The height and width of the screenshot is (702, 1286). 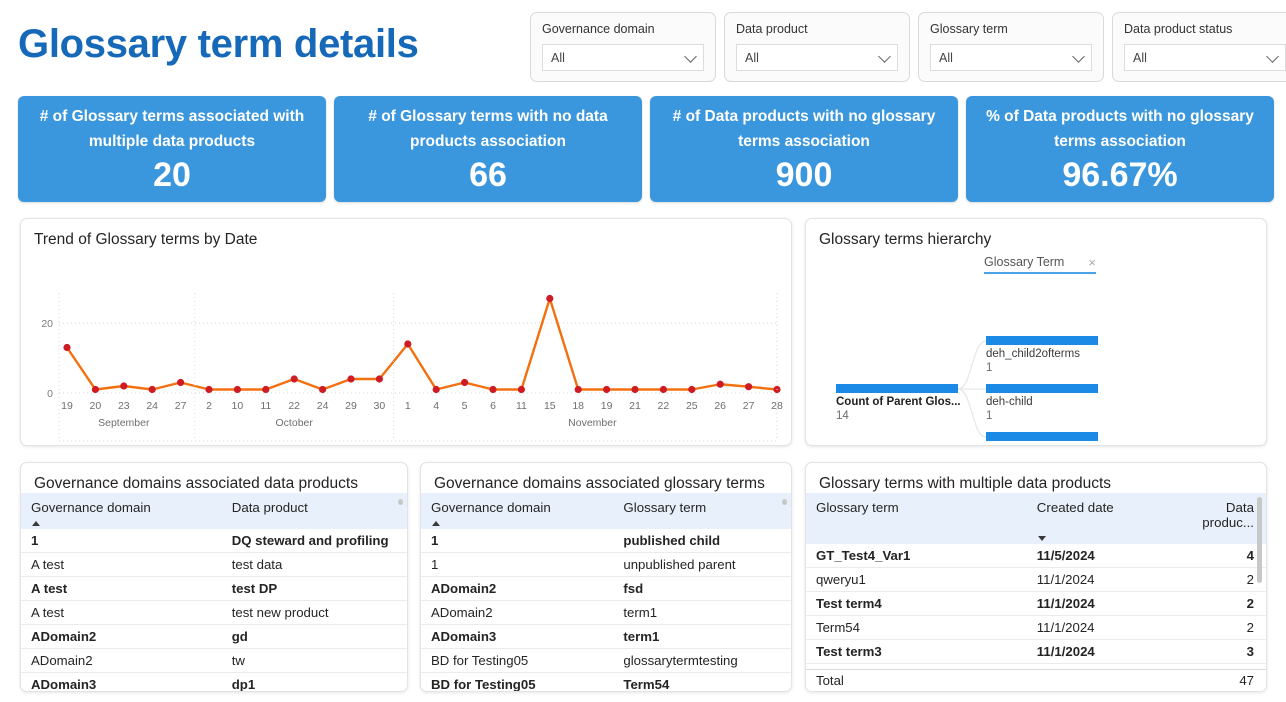 What do you see at coordinates (1075, 507) in the screenshot?
I see `column-header-label: Created date` at bounding box center [1075, 507].